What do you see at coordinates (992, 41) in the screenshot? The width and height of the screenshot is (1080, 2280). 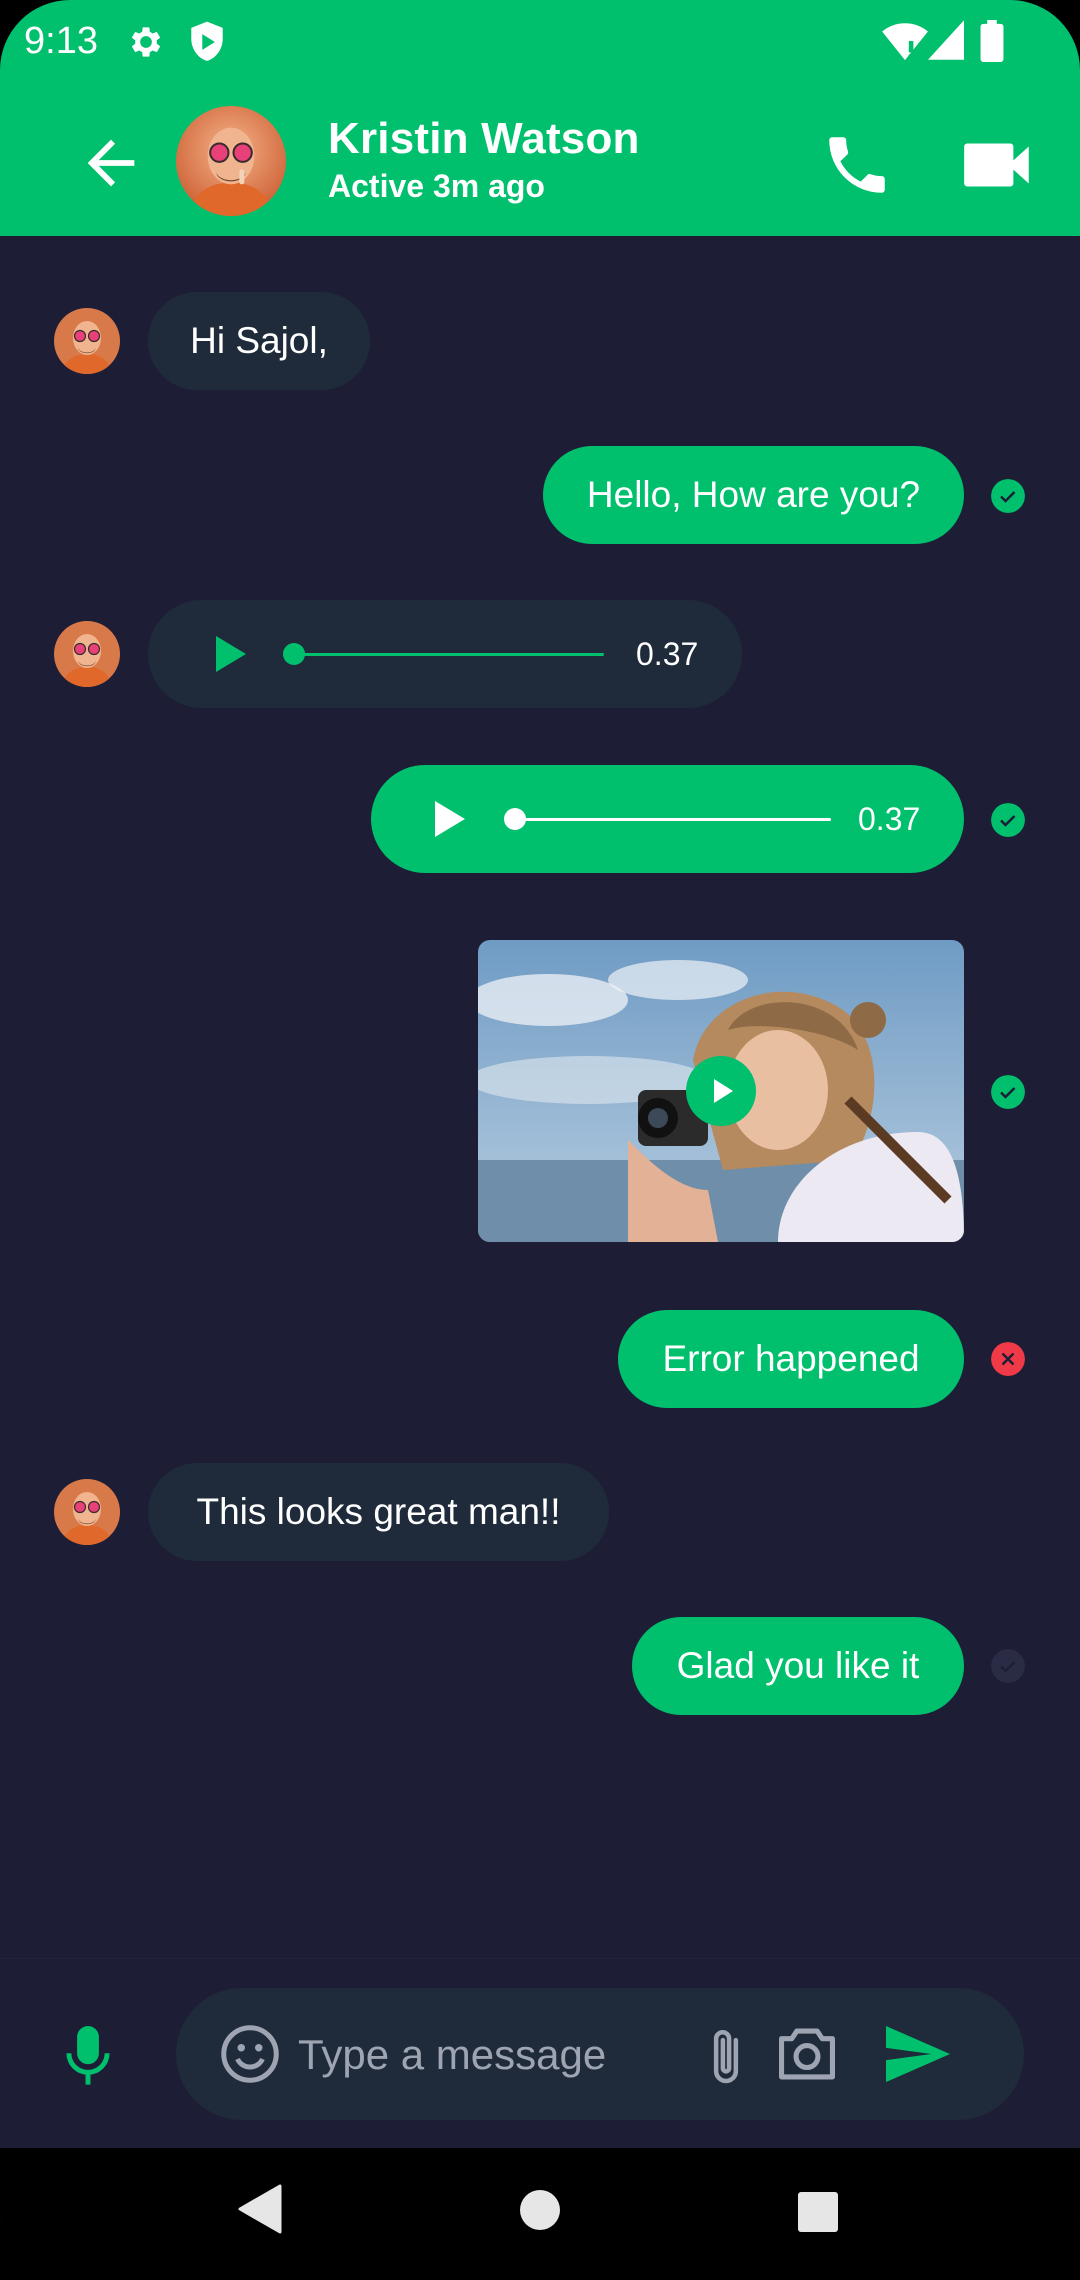 I see `battery-icon` at bounding box center [992, 41].